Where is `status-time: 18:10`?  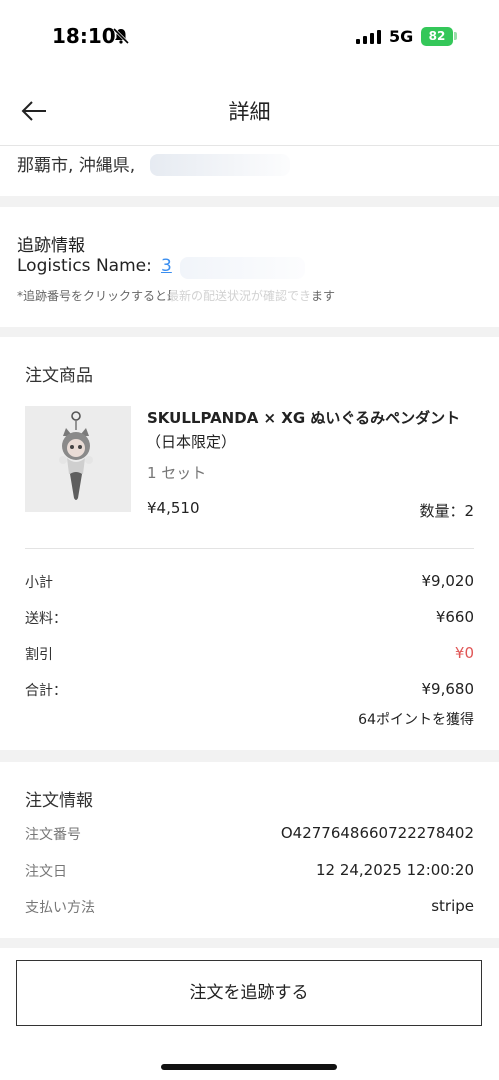 status-time: 18:10 is located at coordinates (84, 36).